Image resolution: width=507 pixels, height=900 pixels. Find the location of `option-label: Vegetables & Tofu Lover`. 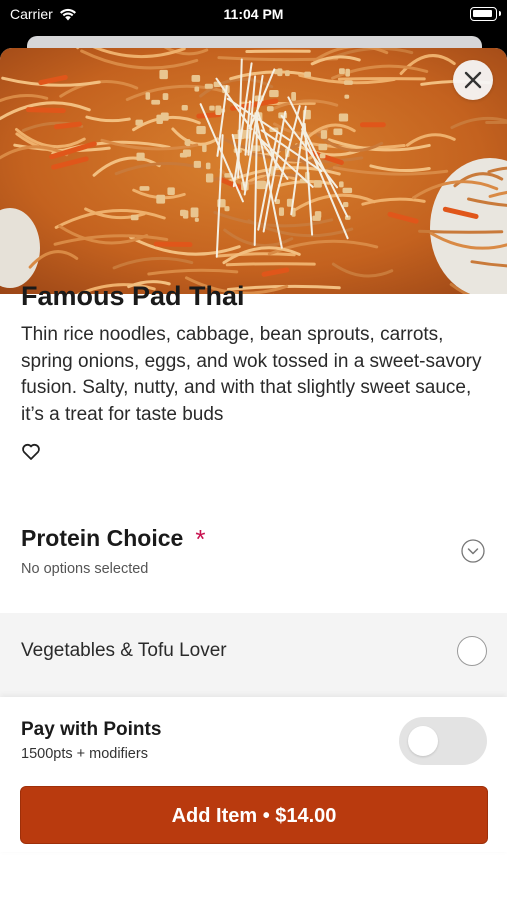

option-label: Vegetables & Tofu Lover is located at coordinates (124, 650).